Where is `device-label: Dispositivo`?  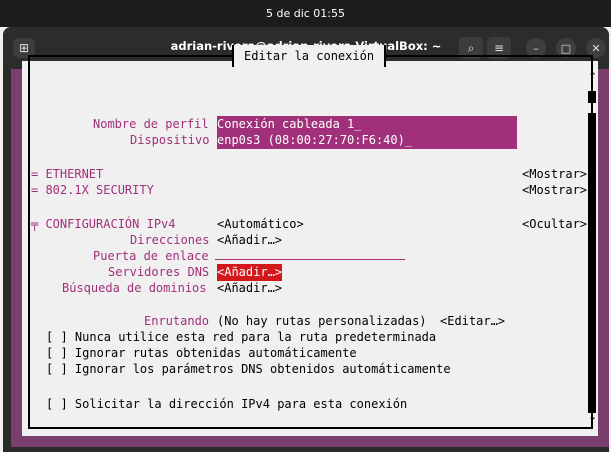 device-label: Dispositivo is located at coordinates (170, 140).